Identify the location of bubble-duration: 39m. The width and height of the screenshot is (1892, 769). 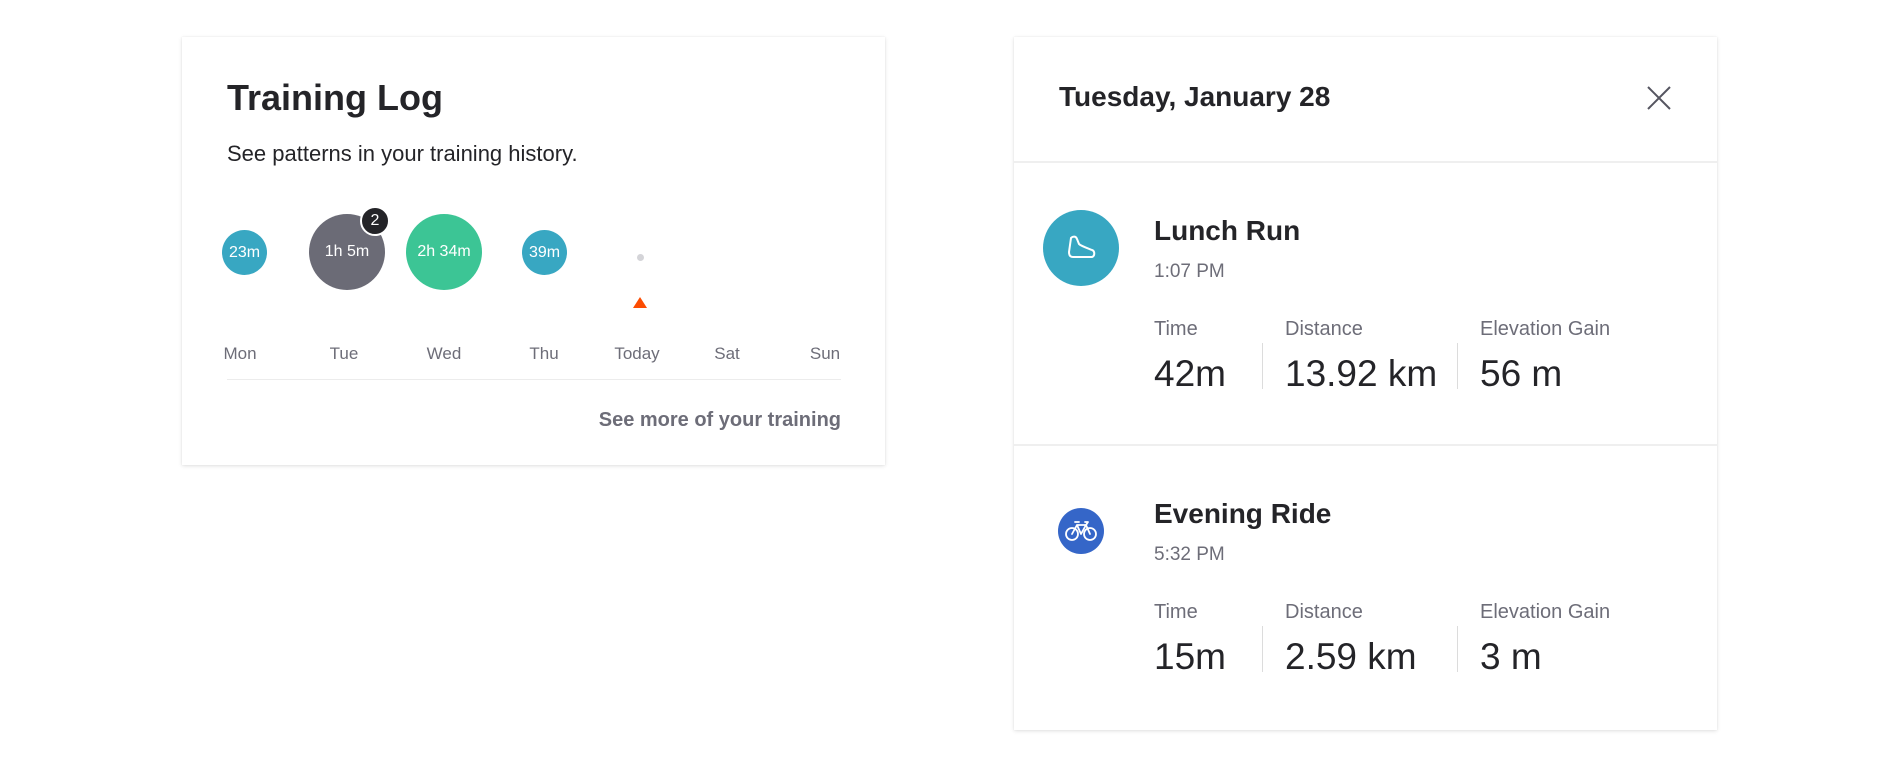
(544, 252).